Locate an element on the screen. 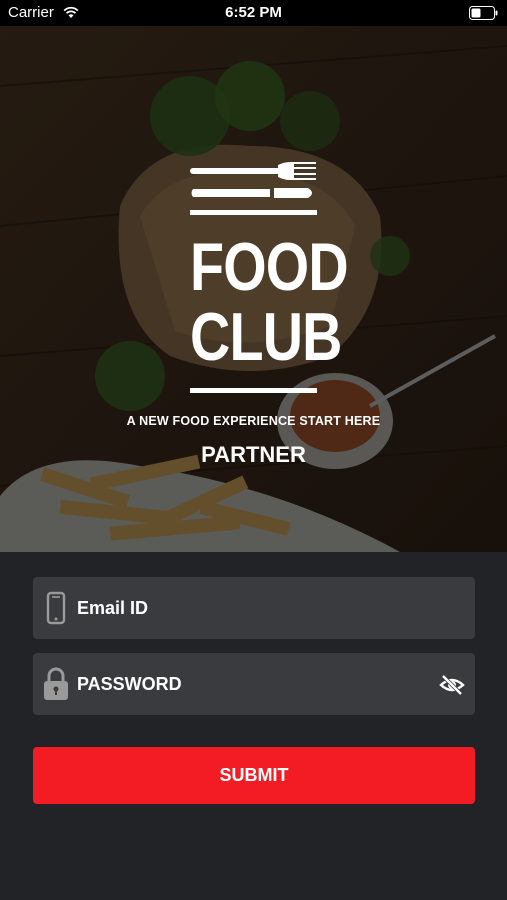 The height and width of the screenshot is (900, 507). email-field: Email ID is located at coordinates (254, 608).